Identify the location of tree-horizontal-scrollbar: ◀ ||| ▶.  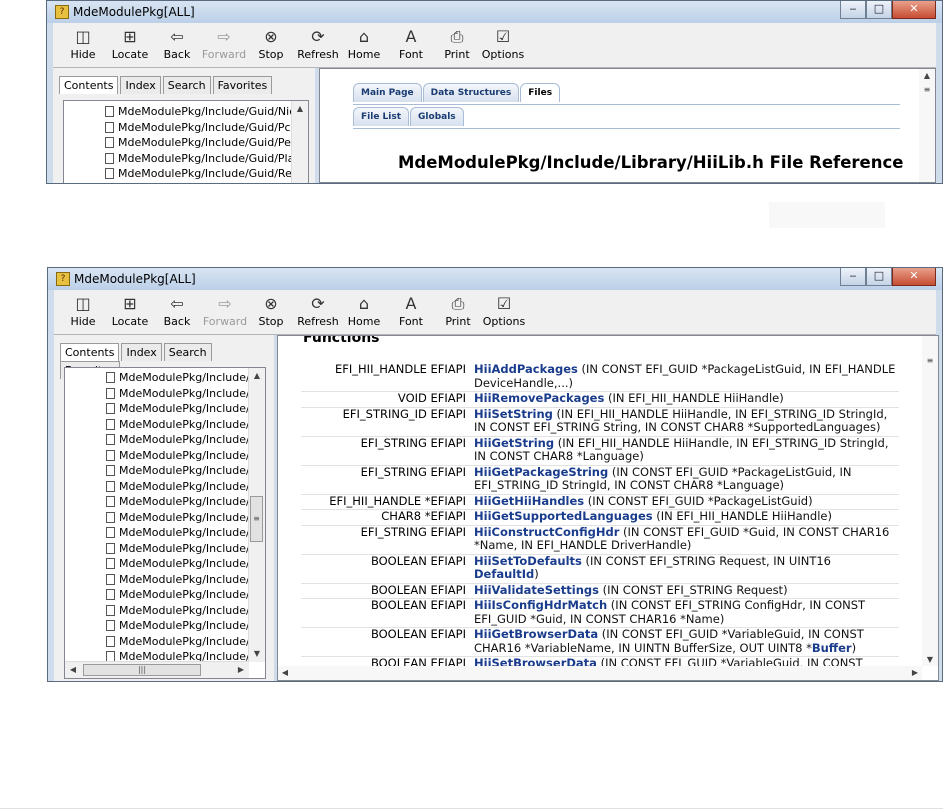
(157, 669).